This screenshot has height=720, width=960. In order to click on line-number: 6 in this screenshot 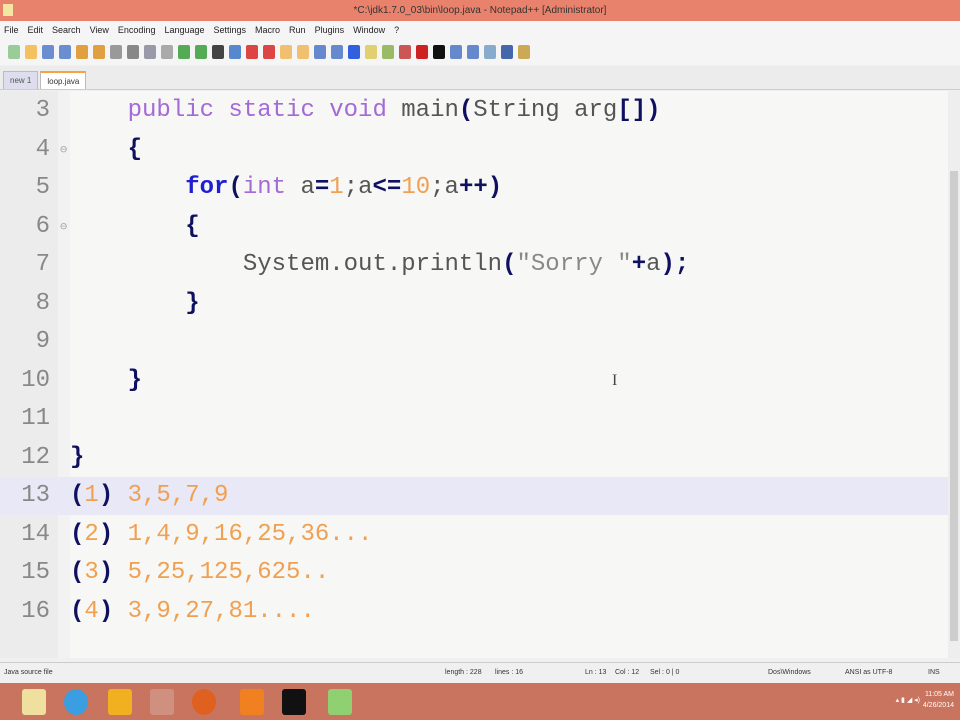, I will do `click(42, 226)`.